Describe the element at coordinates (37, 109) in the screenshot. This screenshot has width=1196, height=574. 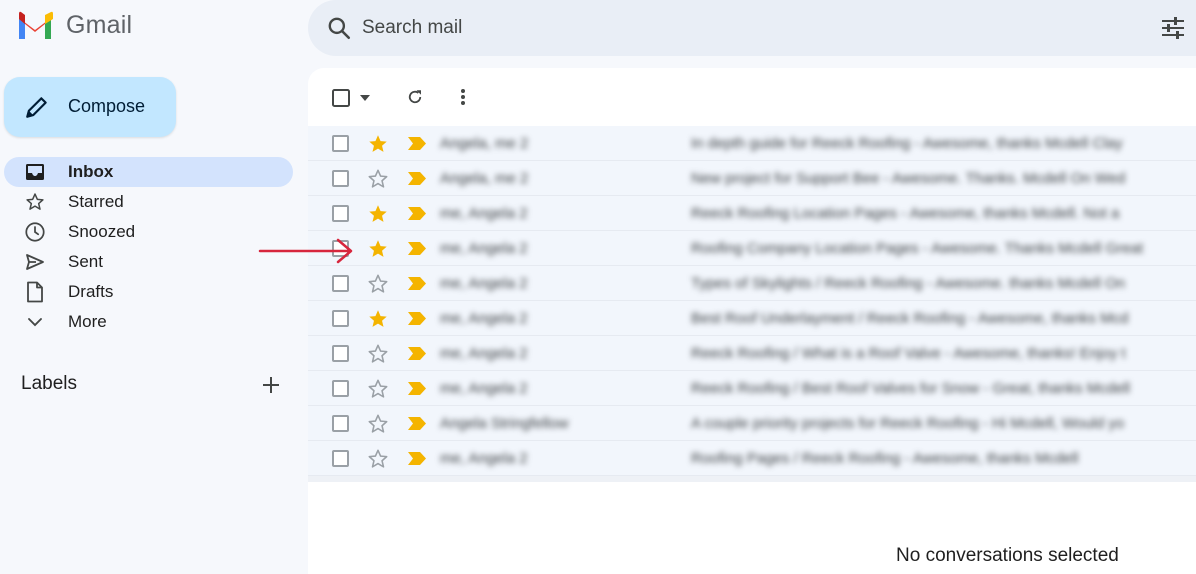
I see `pencil-icon` at that location.